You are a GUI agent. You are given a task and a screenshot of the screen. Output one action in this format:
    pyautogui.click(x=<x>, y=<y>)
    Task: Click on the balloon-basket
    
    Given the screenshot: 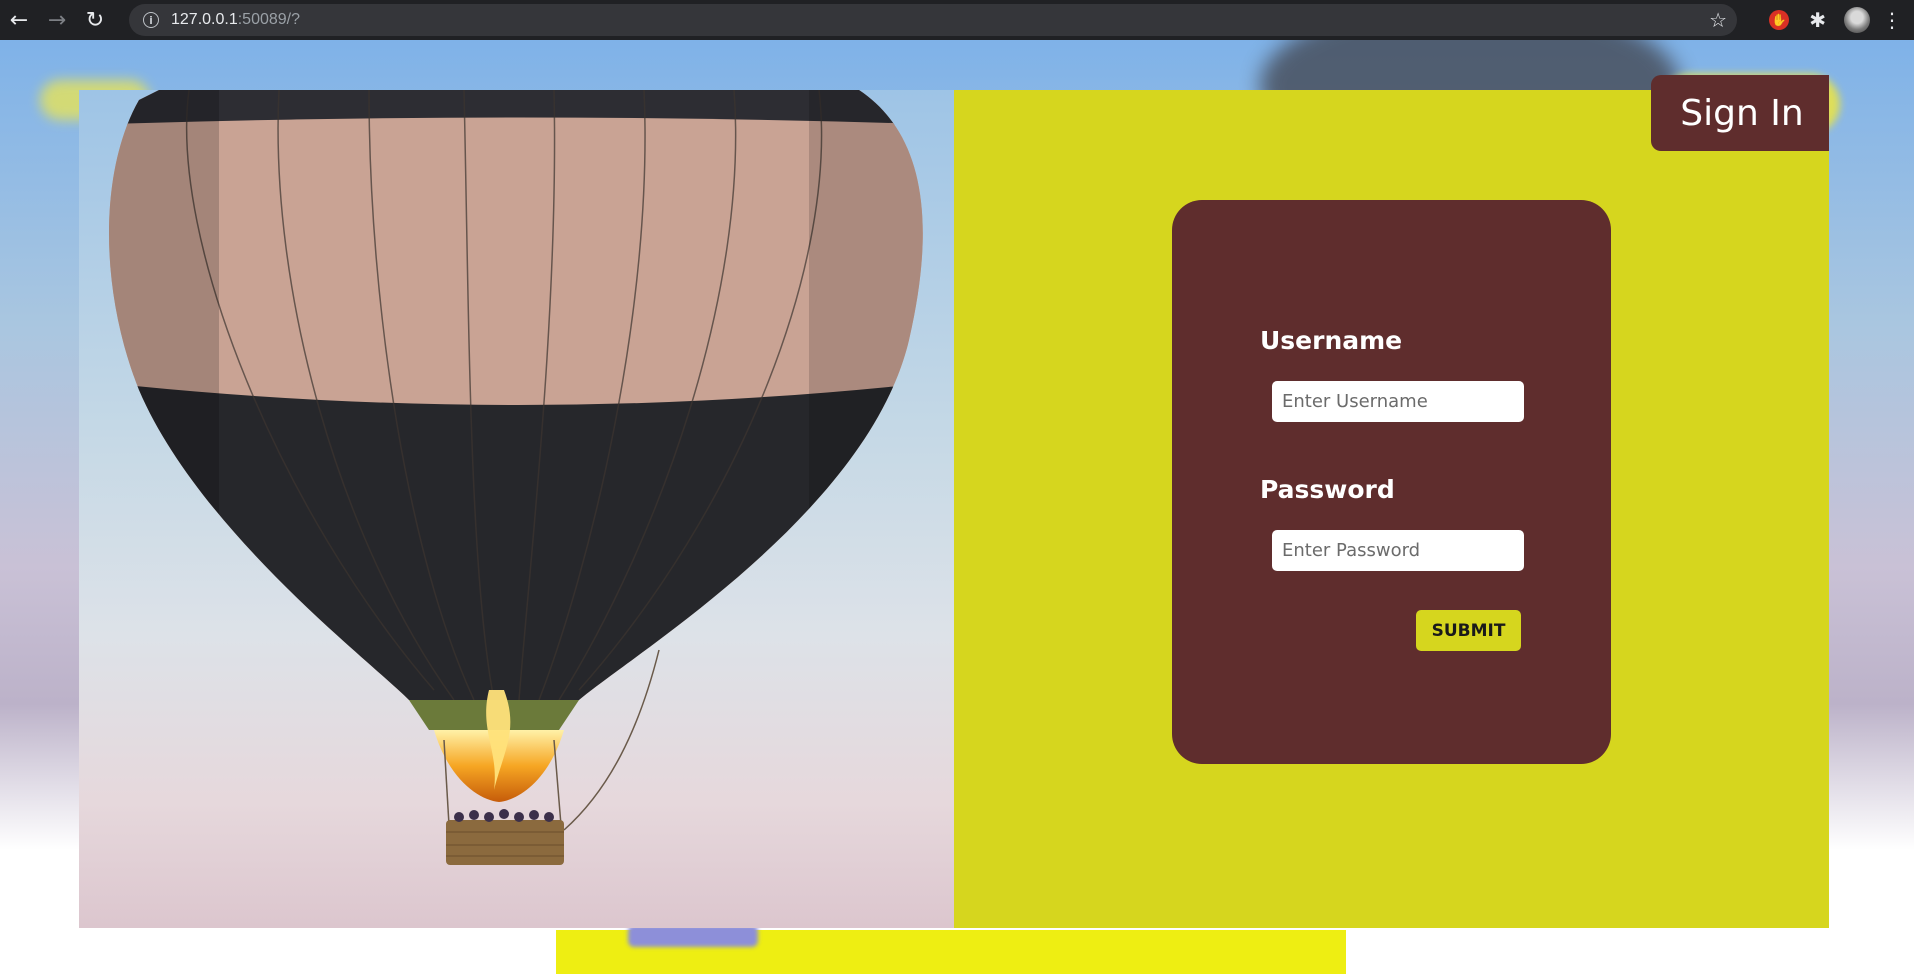 What is the action you would take?
    pyautogui.click(x=505, y=842)
    